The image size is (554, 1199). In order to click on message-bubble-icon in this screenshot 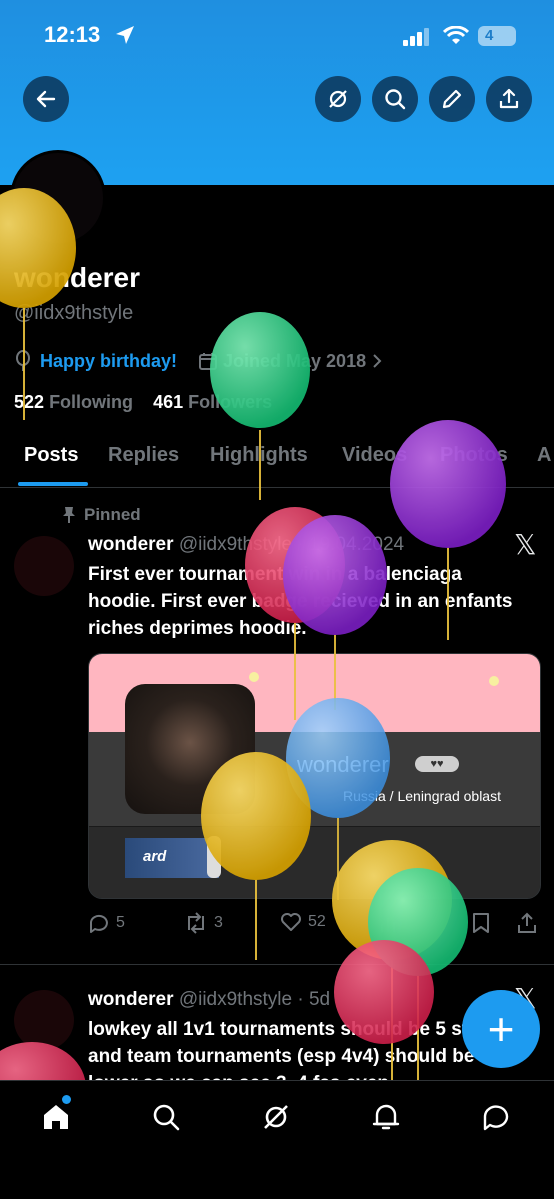, I will do `click(496, 1118)`.